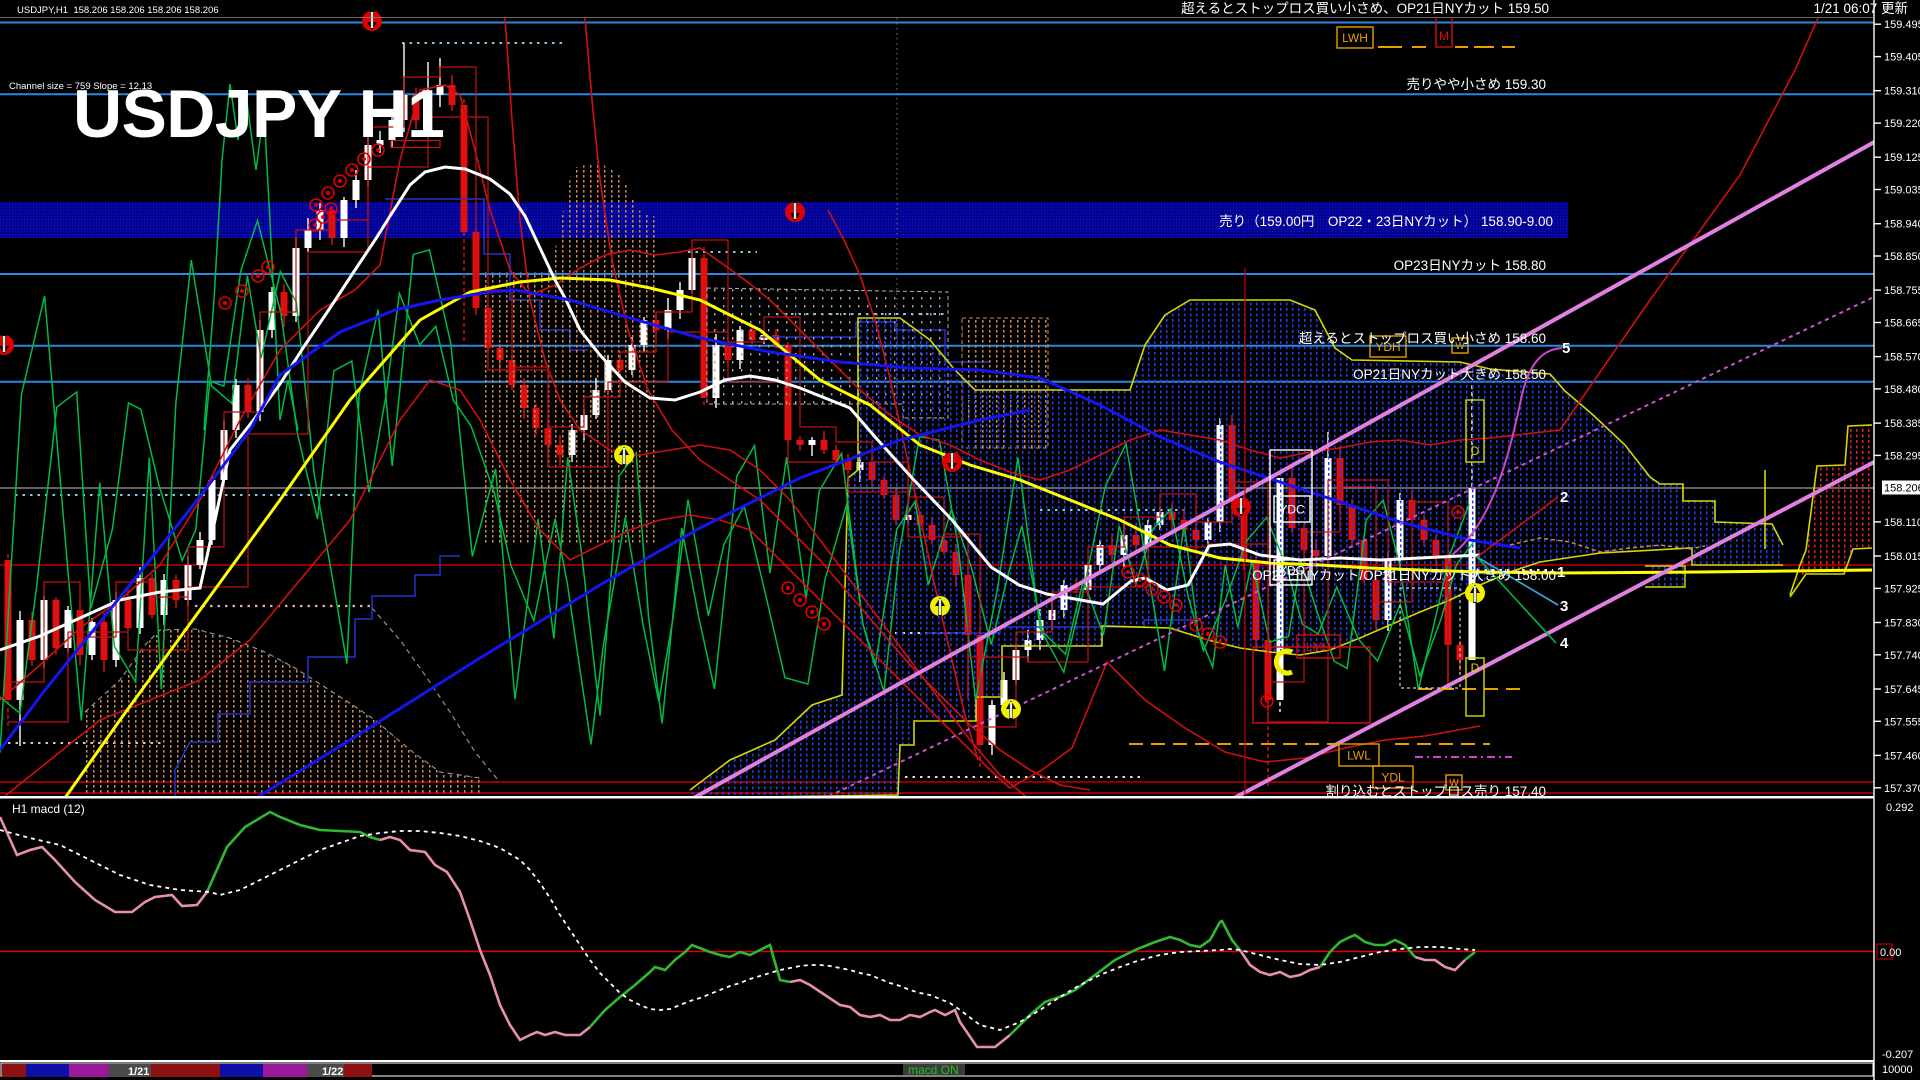 This screenshot has width=1920, height=1080. I want to click on svg-text: OP21日NYカット大きめ 158.50, so click(1449, 374).